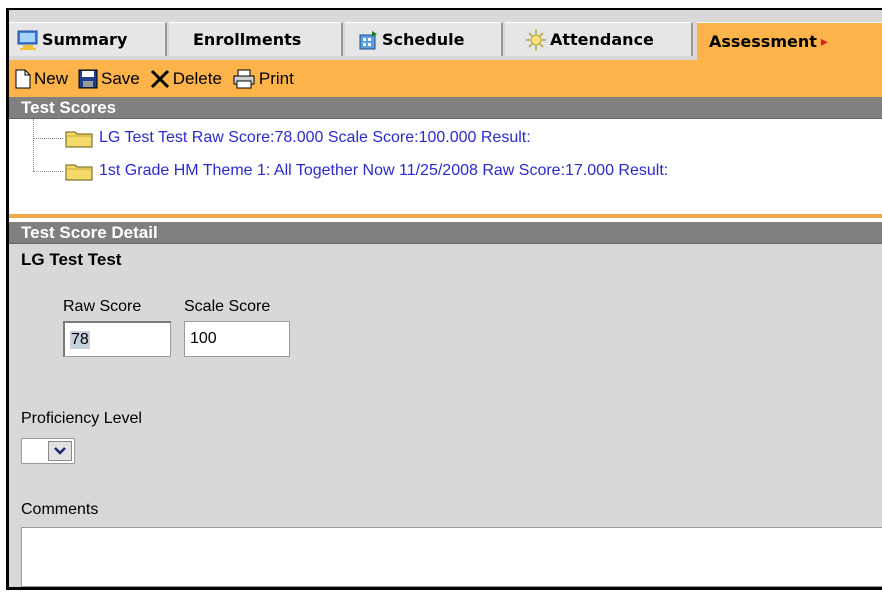 The height and width of the screenshot is (593, 882). What do you see at coordinates (120, 78) in the screenshot?
I see `save-label: Save` at bounding box center [120, 78].